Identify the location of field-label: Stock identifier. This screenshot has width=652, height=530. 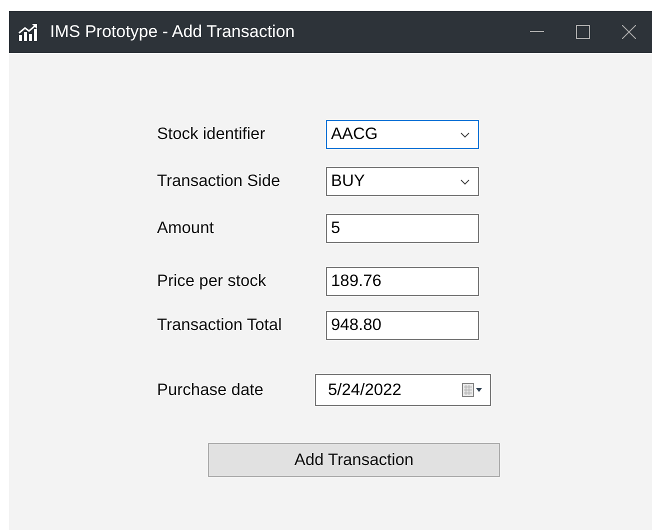
(211, 134).